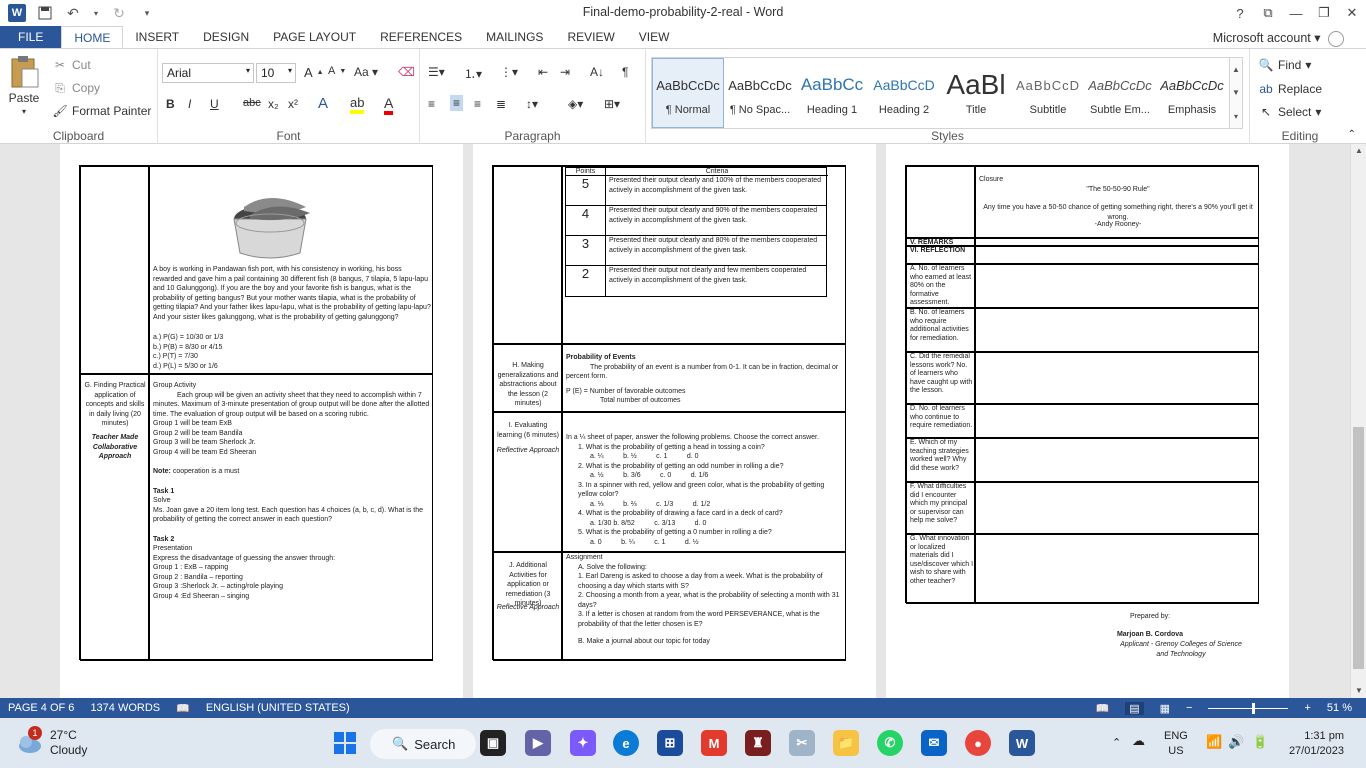 Image resolution: width=1366 pixels, height=768 pixels. What do you see at coordinates (76, 88) in the screenshot?
I see `copy-button: ⎘ Copy` at bounding box center [76, 88].